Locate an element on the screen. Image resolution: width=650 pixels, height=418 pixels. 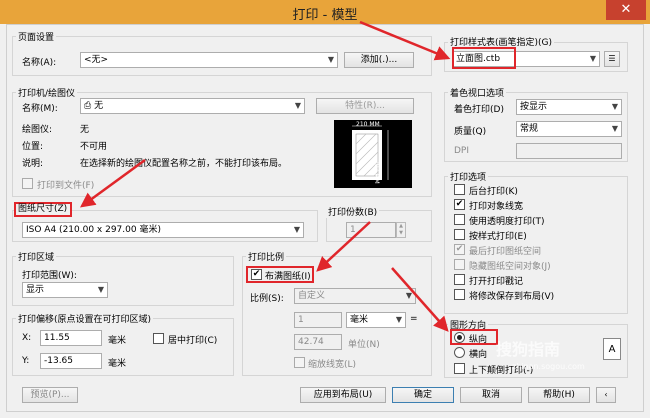
offset-x-input: 11.55 is located at coordinates (71, 338).